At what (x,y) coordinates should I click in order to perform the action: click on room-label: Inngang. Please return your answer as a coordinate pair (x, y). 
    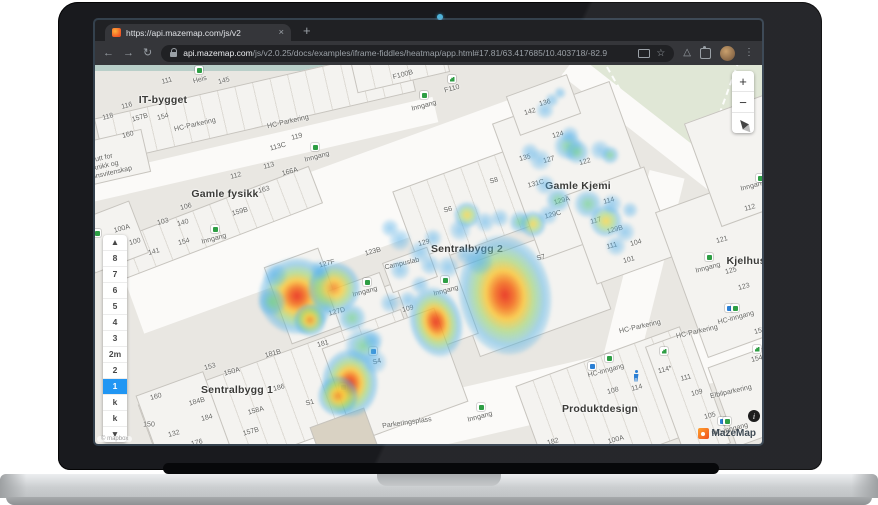
    Looking at the image, I should click on (317, 157).